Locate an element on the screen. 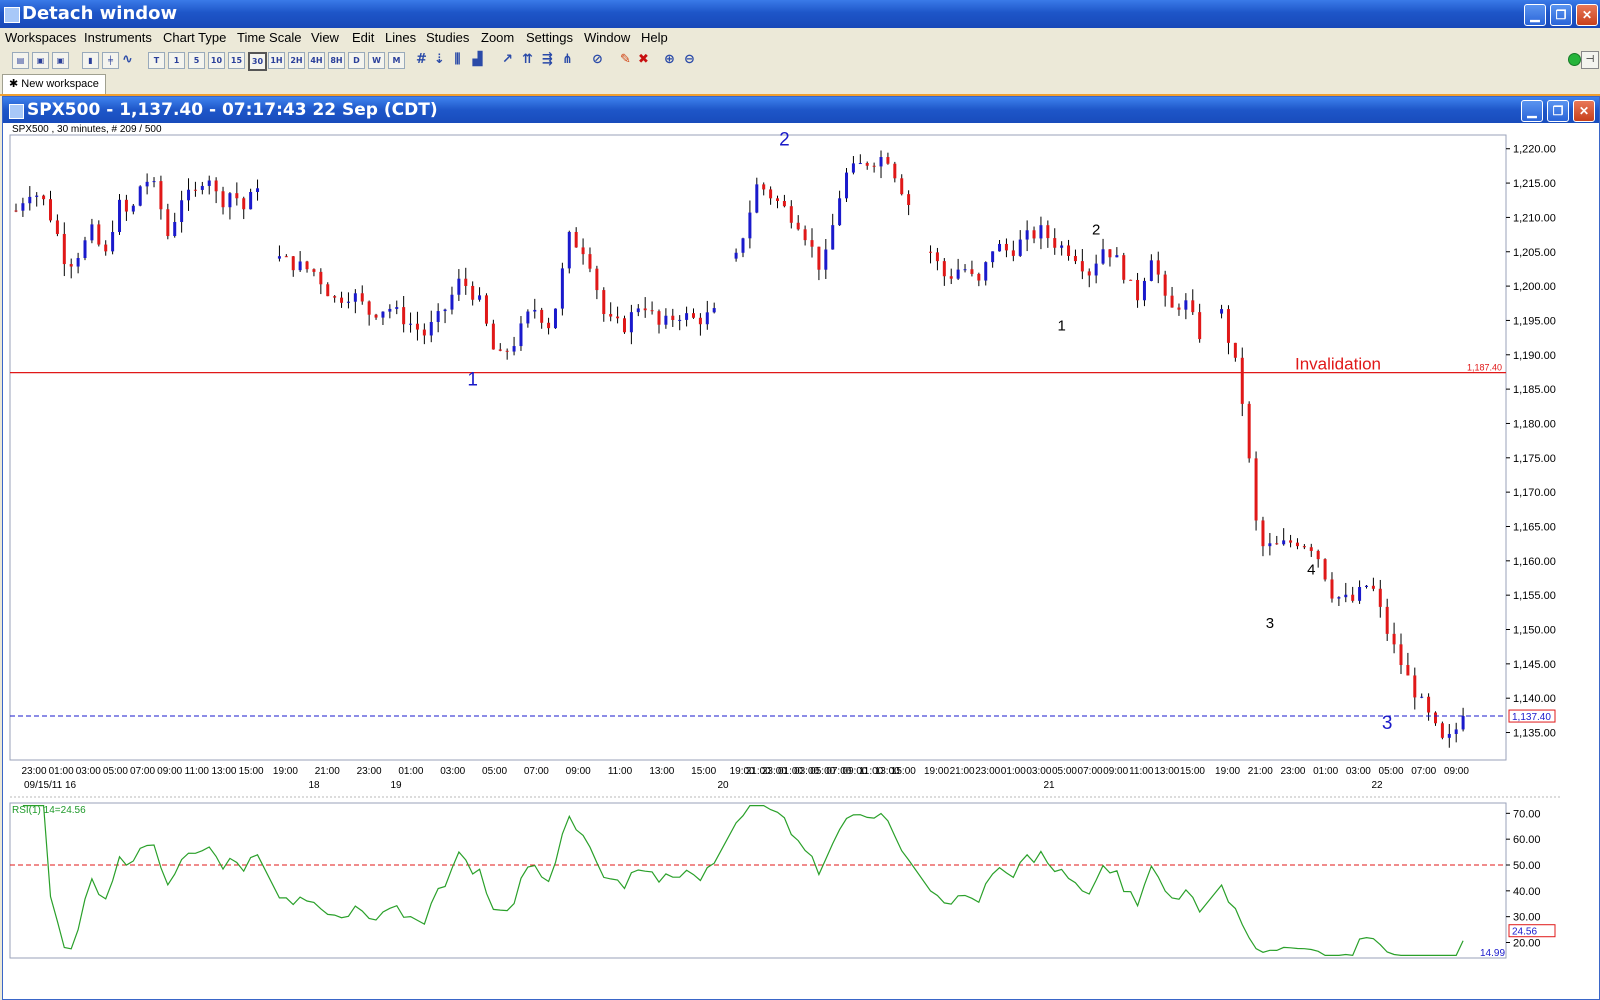 The width and height of the screenshot is (1600, 1000). x-tick-label: 13:00 is located at coordinates (223, 771).